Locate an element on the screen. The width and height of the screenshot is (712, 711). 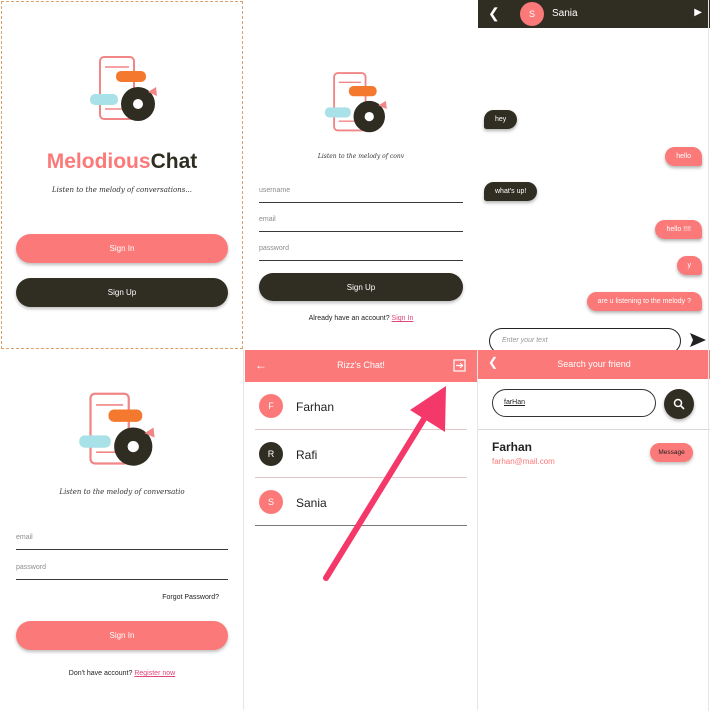
message-bubble-incoming: what's up! is located at coordinates (511, 191).